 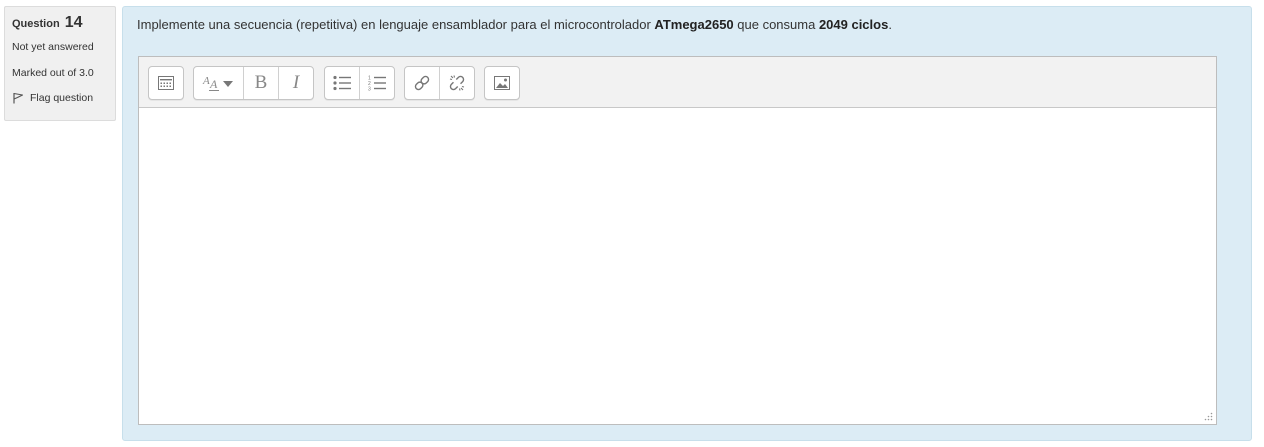 I want to click on question-label: Question, so click(x=36, y=24).